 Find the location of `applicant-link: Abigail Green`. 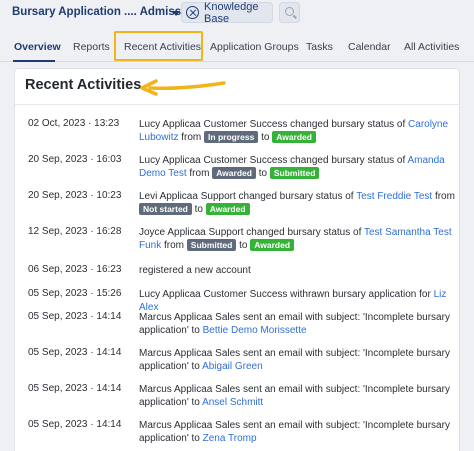

applicant-link: Abigail Green is located at coordinates (232, 366).